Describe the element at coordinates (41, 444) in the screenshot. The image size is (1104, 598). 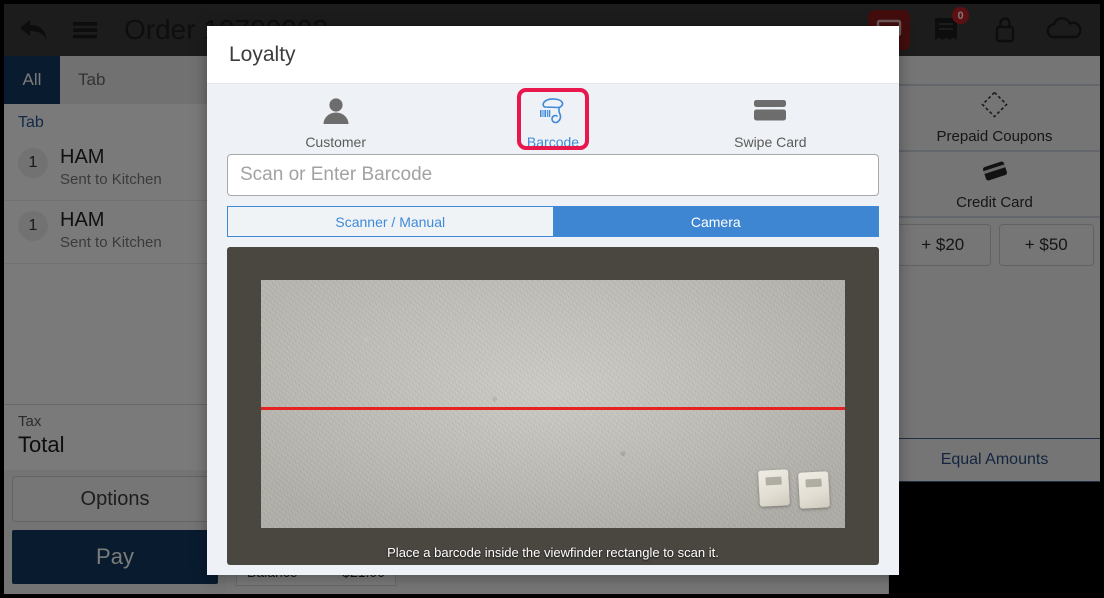
I see `total-label: Total` at that location.